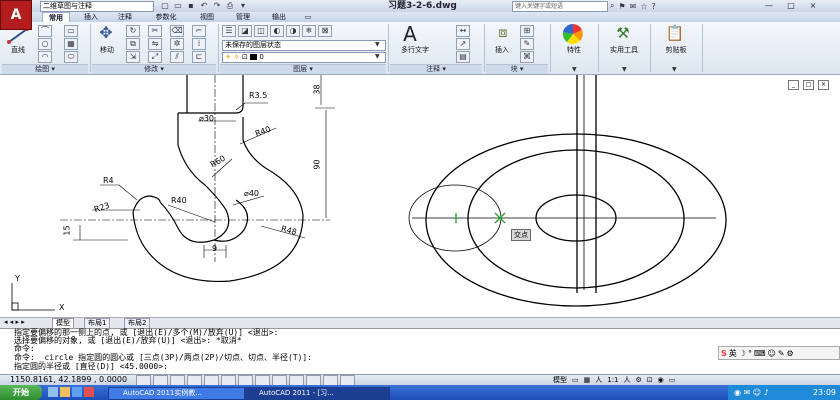  What do you see at coordinates (309, 31) in the screenshot?
I see `layer-freeze-icon: ❄` at bounding box center [309, 31].